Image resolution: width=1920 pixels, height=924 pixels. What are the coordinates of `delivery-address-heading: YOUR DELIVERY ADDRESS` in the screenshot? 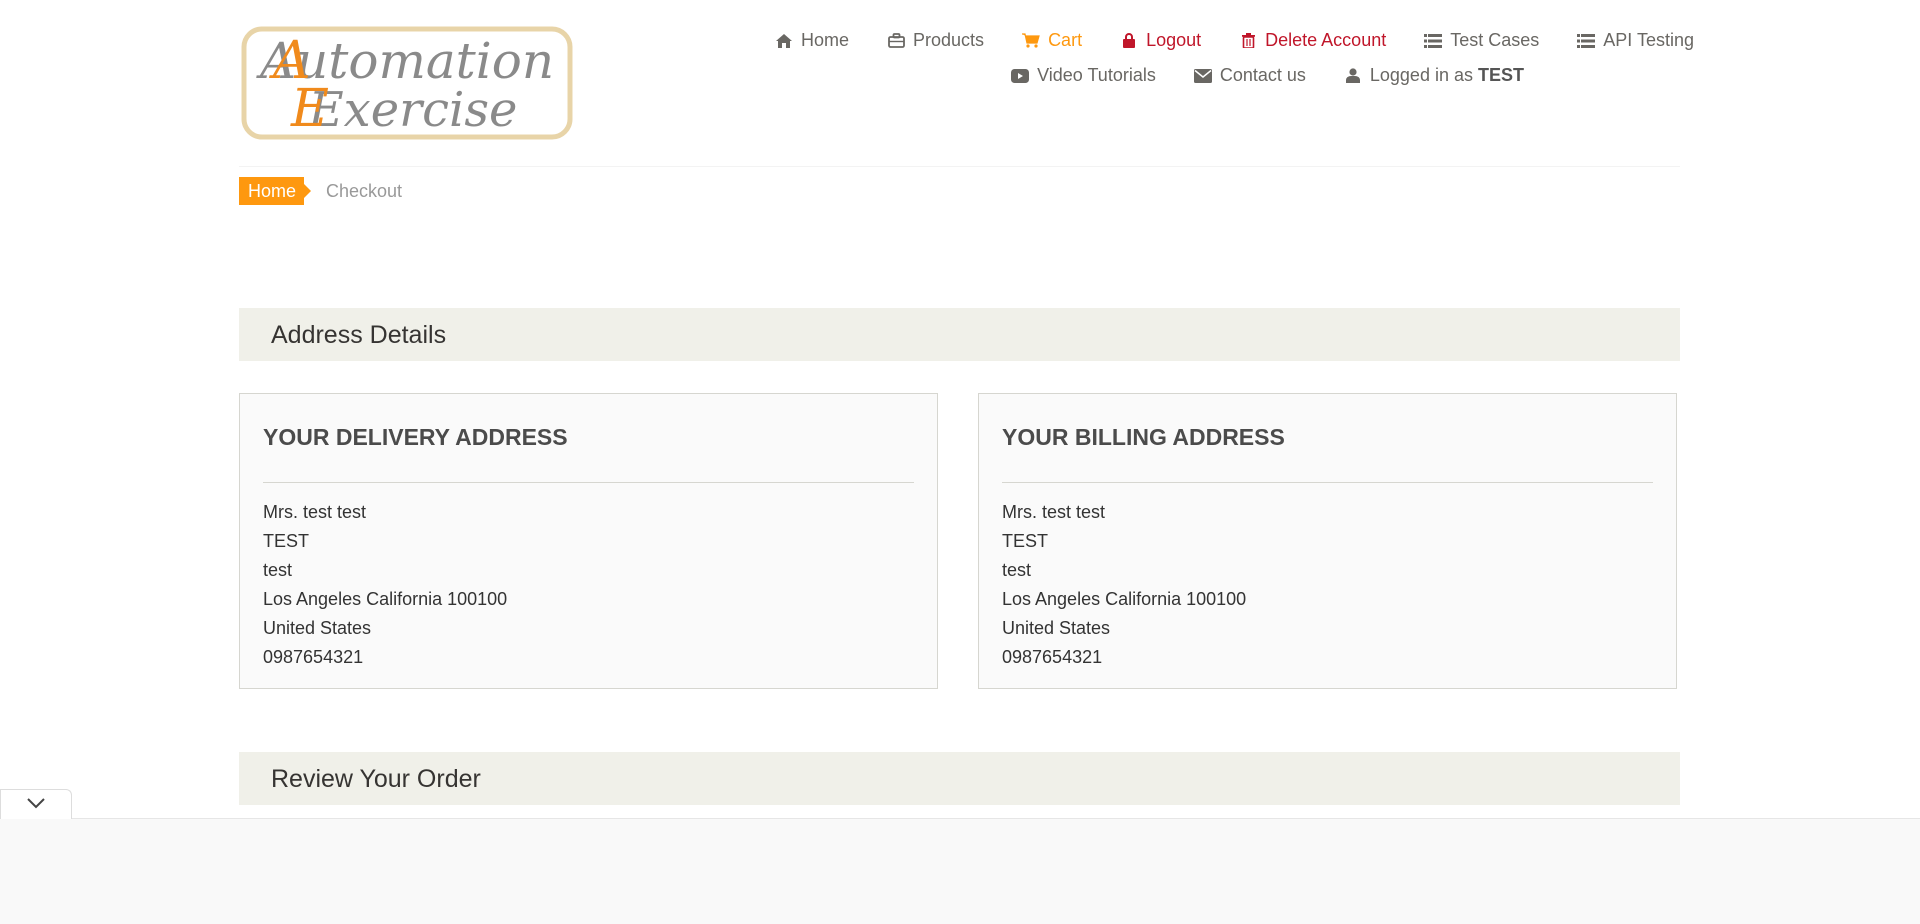 It's located at (415, 437).